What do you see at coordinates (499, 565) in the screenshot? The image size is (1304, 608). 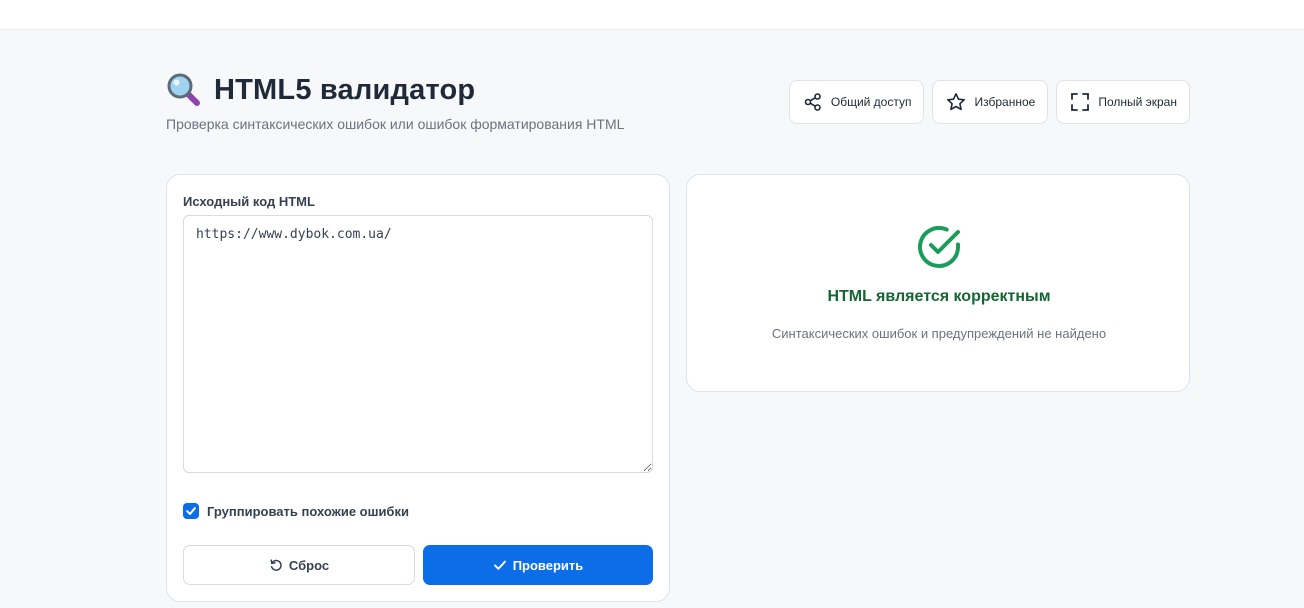 I see `check-icon` at bounding box center [499, 565].